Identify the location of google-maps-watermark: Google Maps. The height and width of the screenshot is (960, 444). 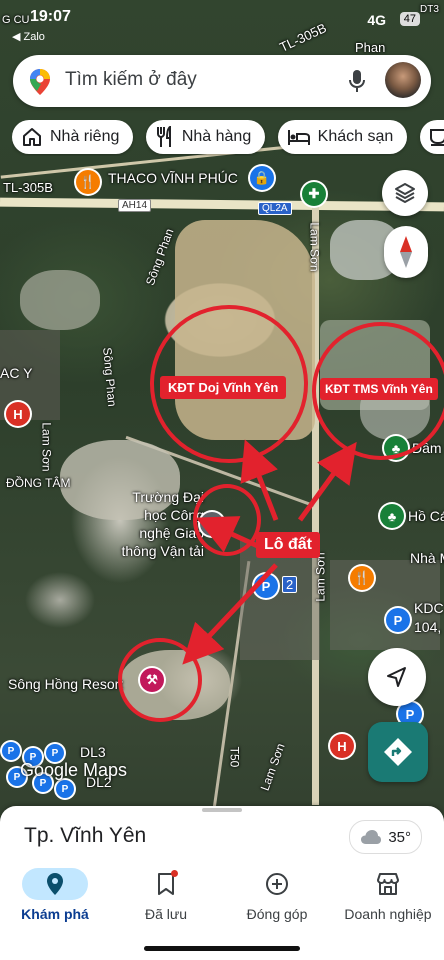
(74, 770).